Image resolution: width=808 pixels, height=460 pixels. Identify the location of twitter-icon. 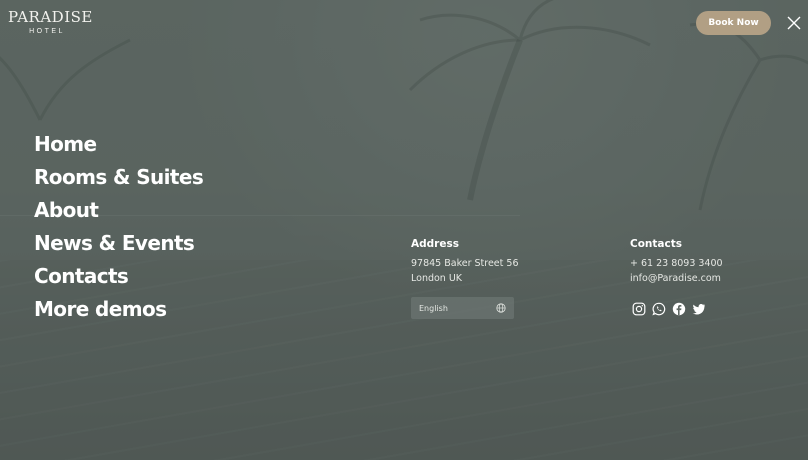
(698, 309).